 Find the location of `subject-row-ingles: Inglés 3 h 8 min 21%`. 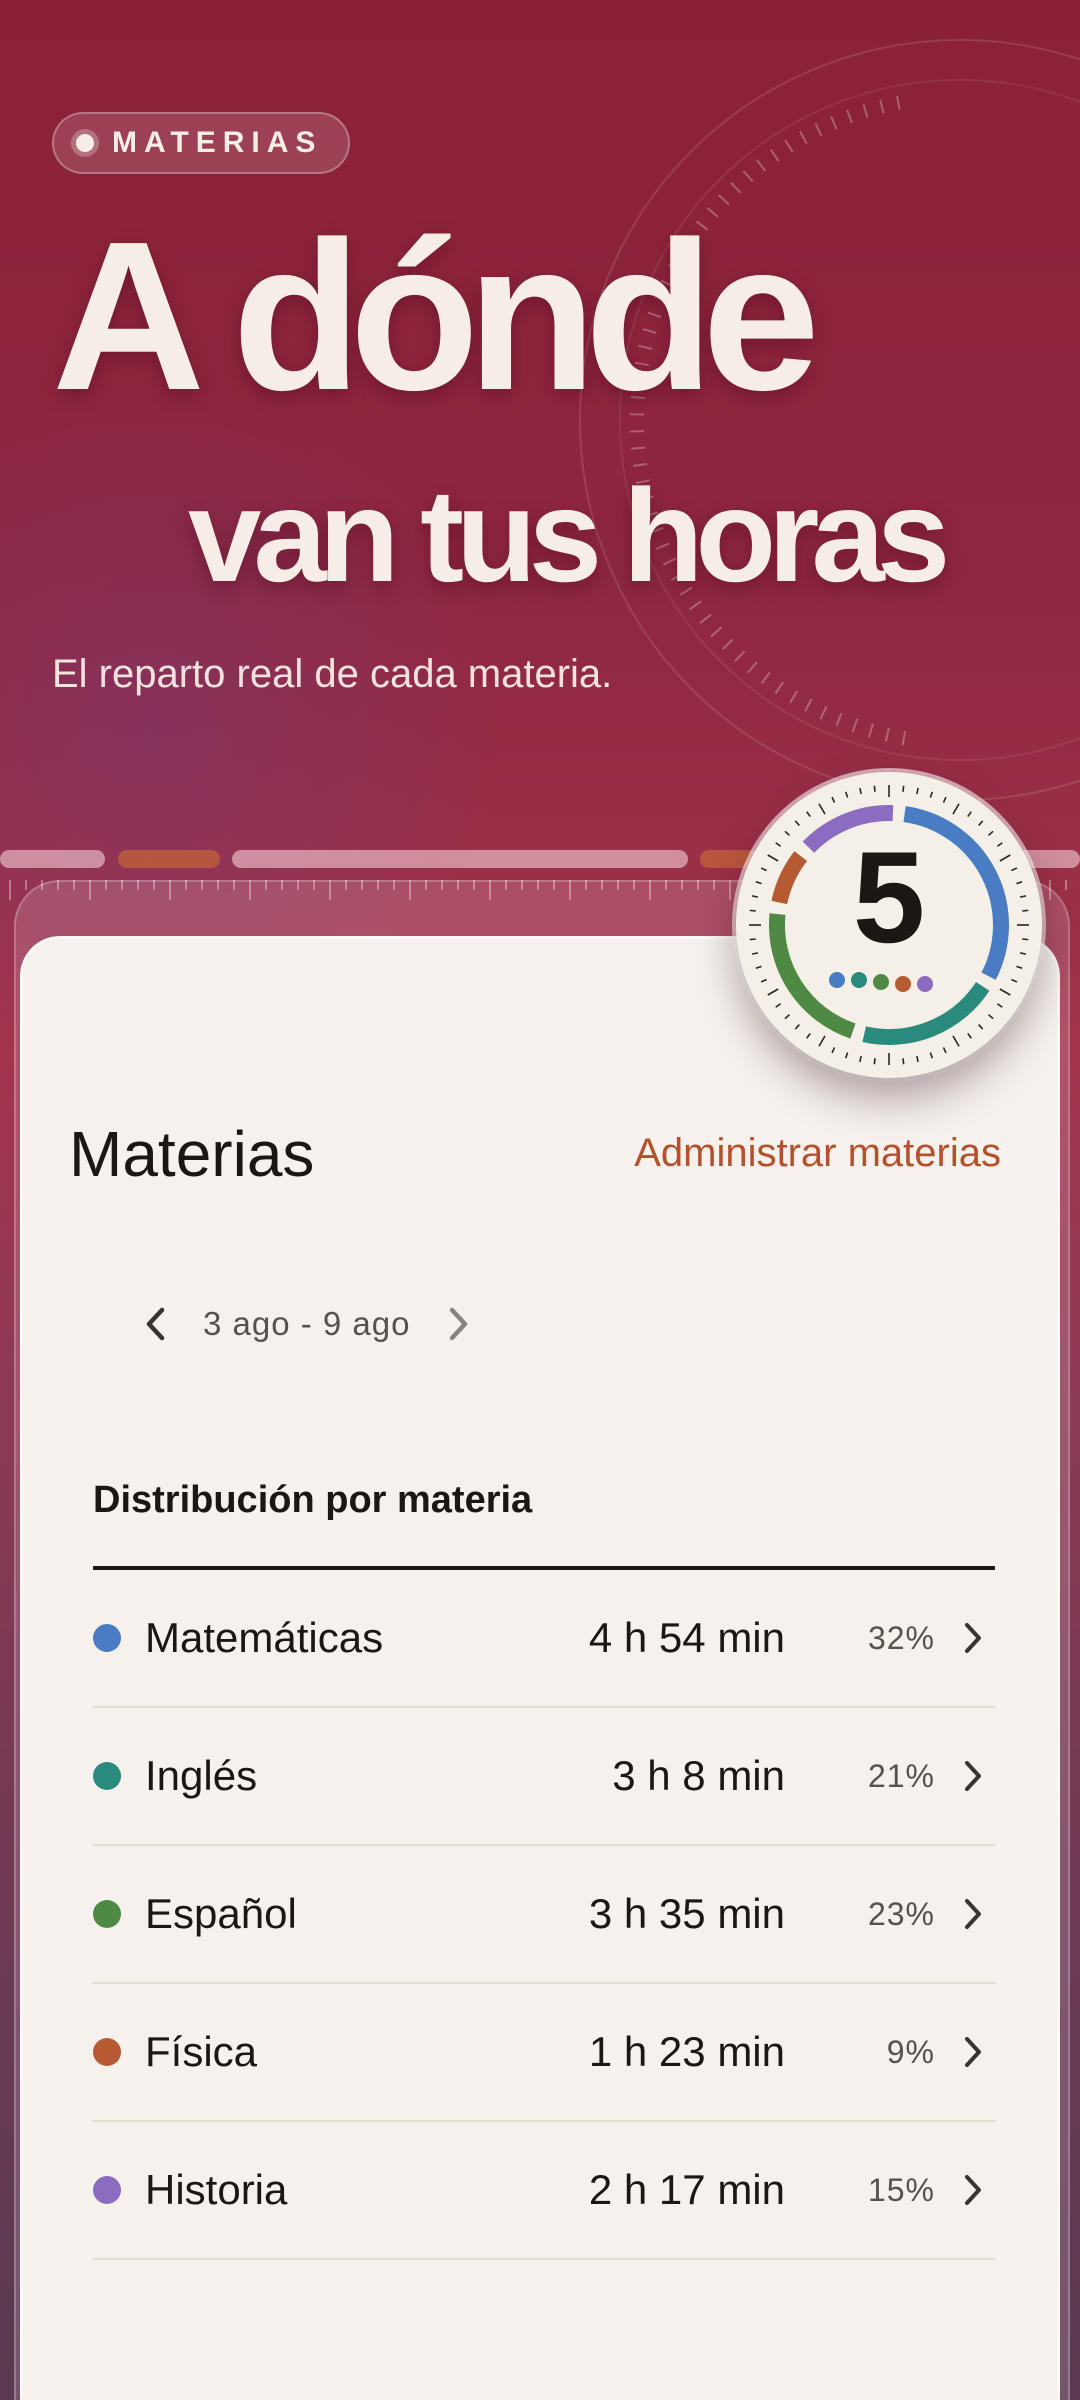

subject-row-ingles: Inglés 3 h 8 min 21% is located at coordinates (544, 1777).